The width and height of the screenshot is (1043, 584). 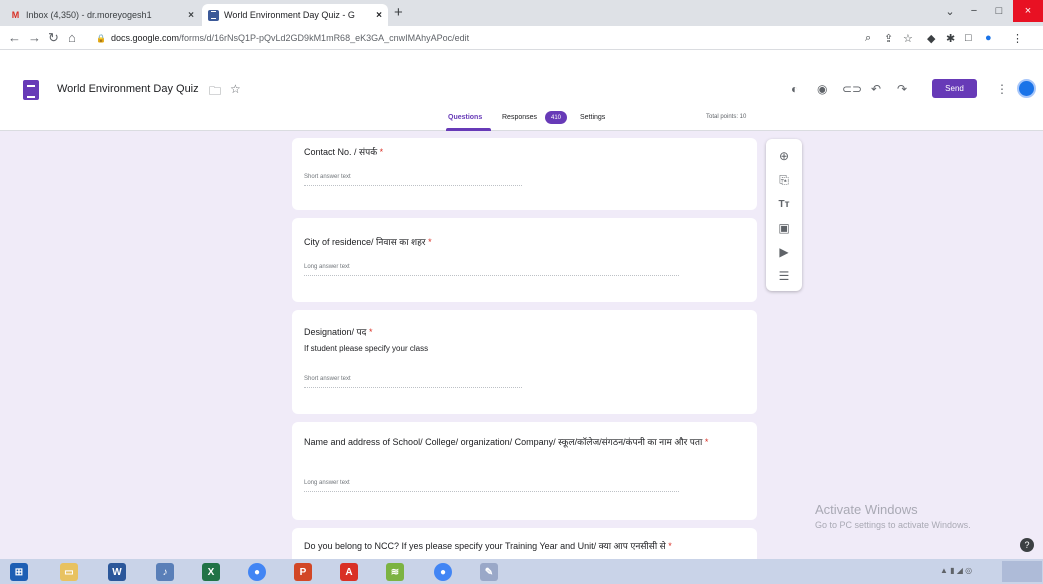 I want to click on bookmark-star-icon: ☆, so click(x=908, y=38).